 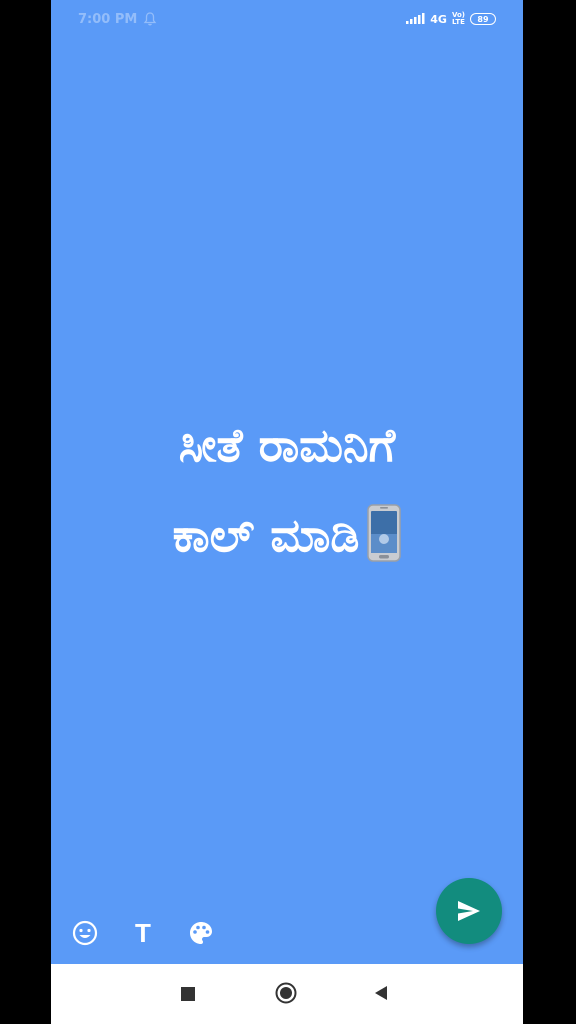 What do you see at coordinates (188, 994) in the screenshot?
I see `recent-apps-button` at bounding box center [188, 994].